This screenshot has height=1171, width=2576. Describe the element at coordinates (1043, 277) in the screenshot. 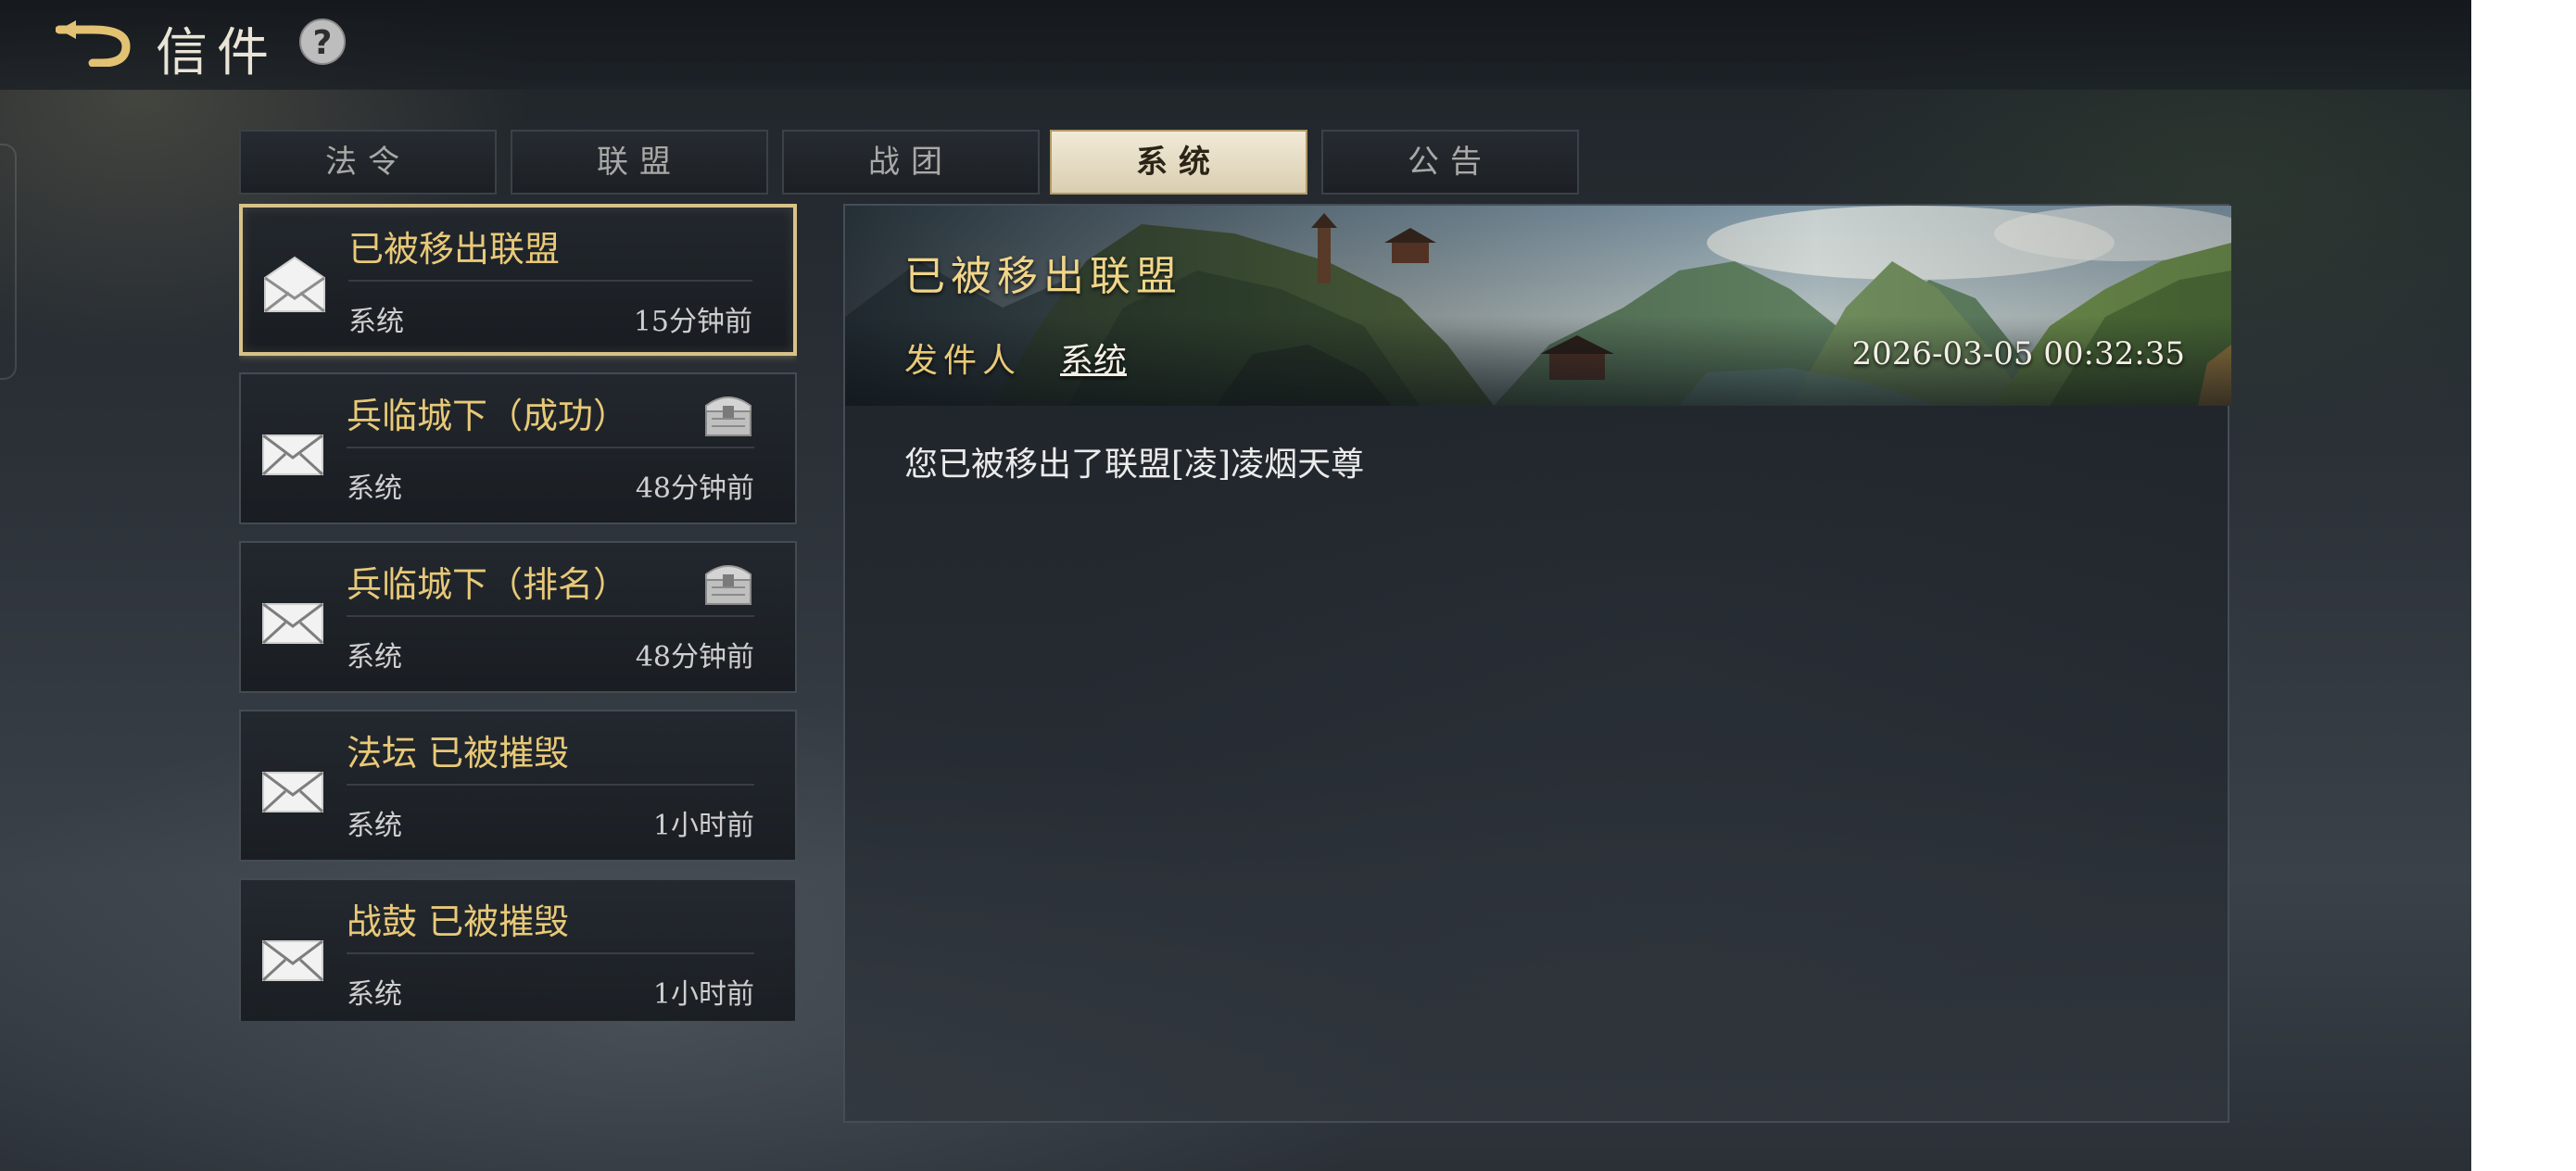

I see `mail-detail-title: 已被移出联盟` at that location.